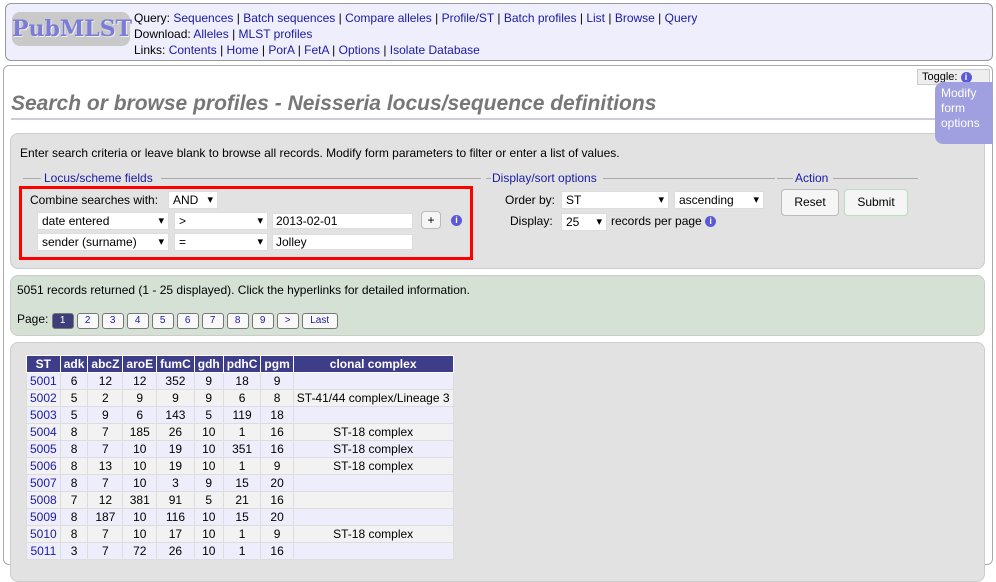  I want to click on download-link: MLST profiles, so click(276, 34).